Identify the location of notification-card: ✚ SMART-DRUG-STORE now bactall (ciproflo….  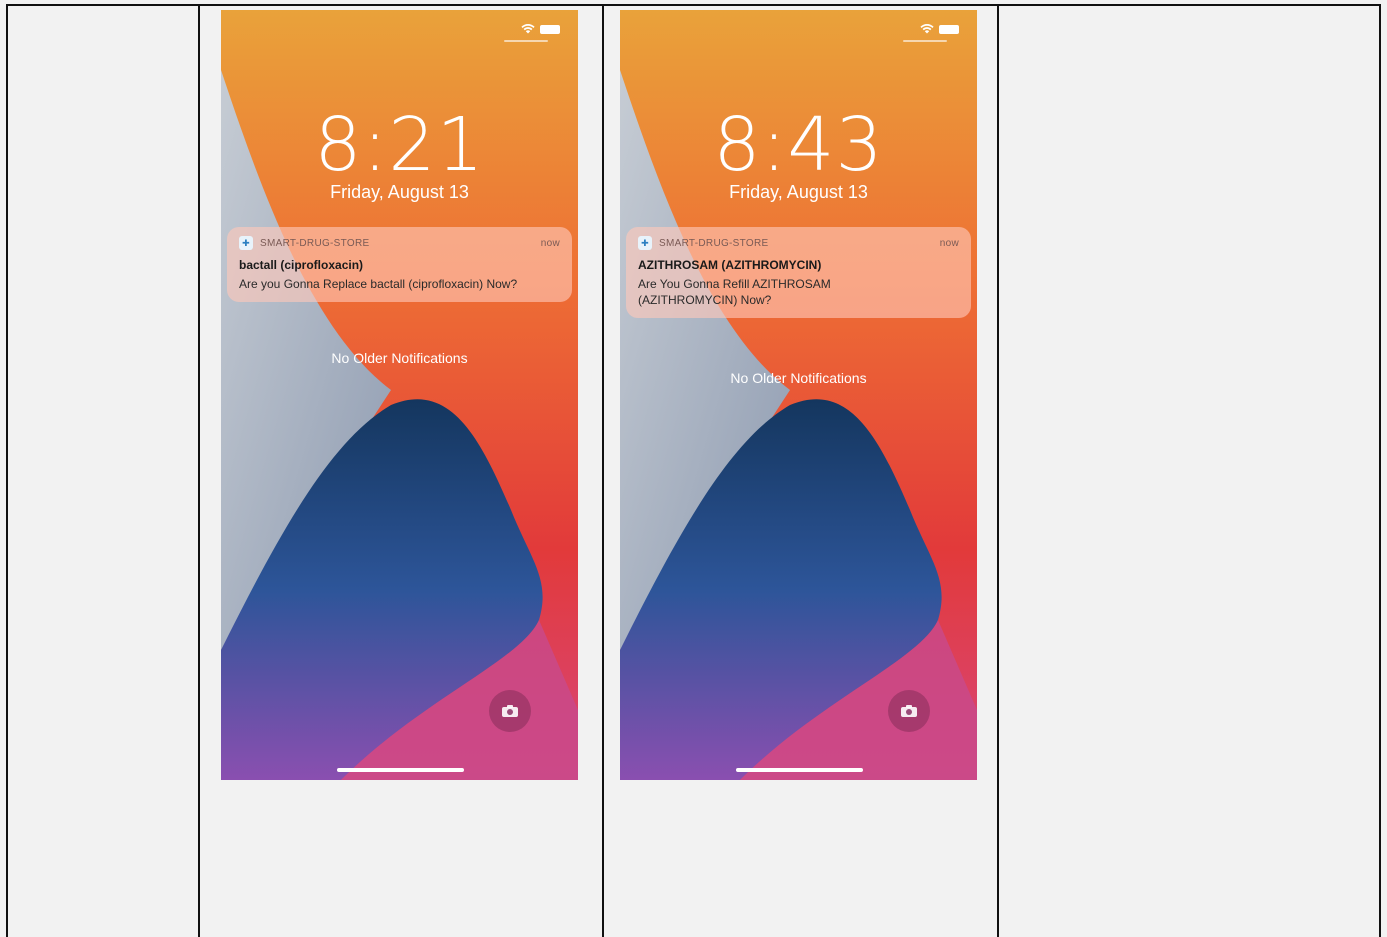
(399, 264).